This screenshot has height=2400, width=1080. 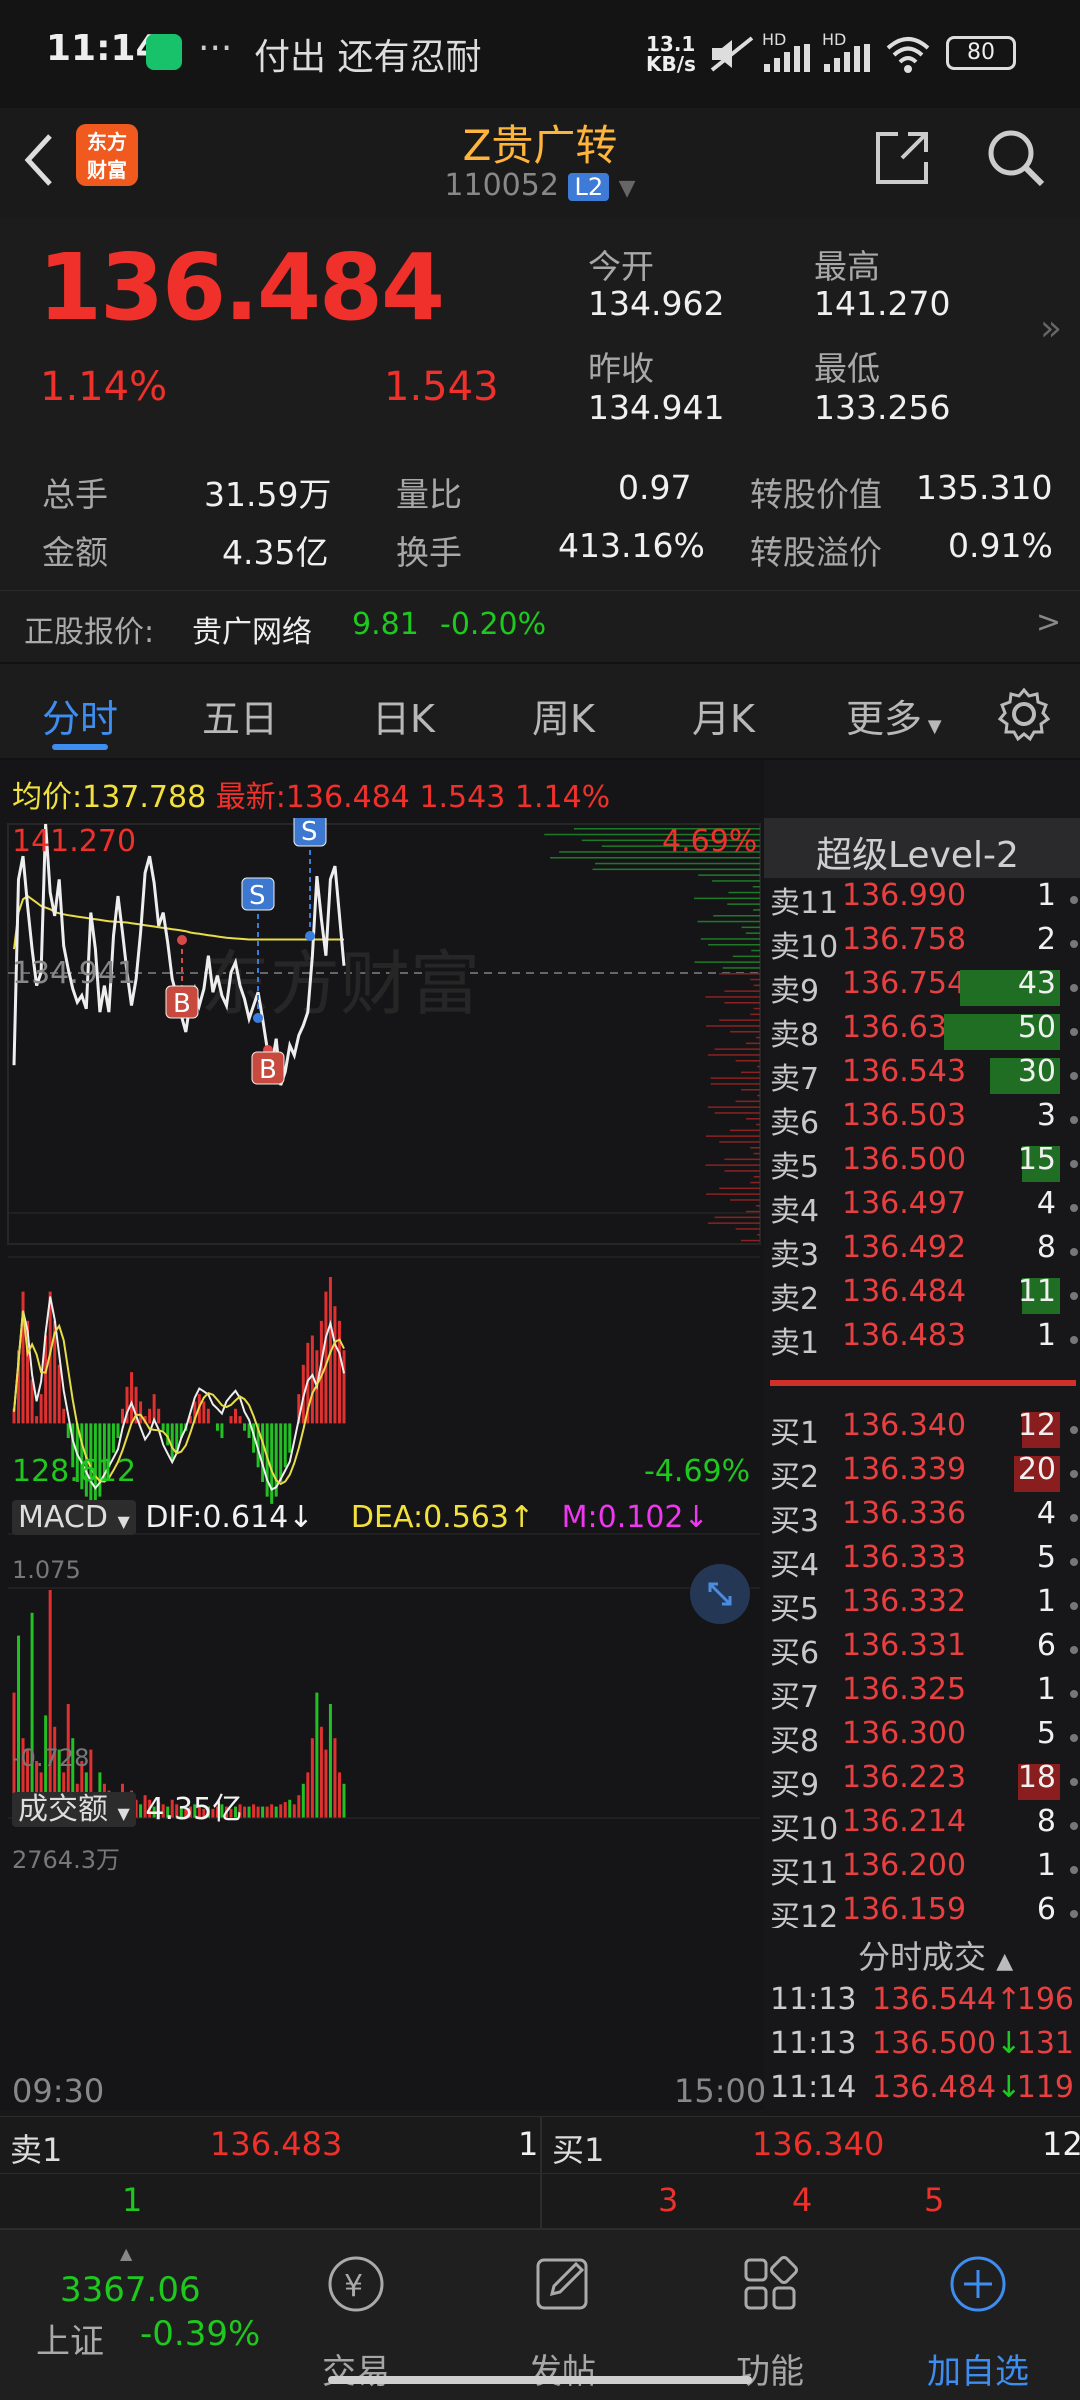 I want to click on high-value: 141.270, so click(x=882, y=303).